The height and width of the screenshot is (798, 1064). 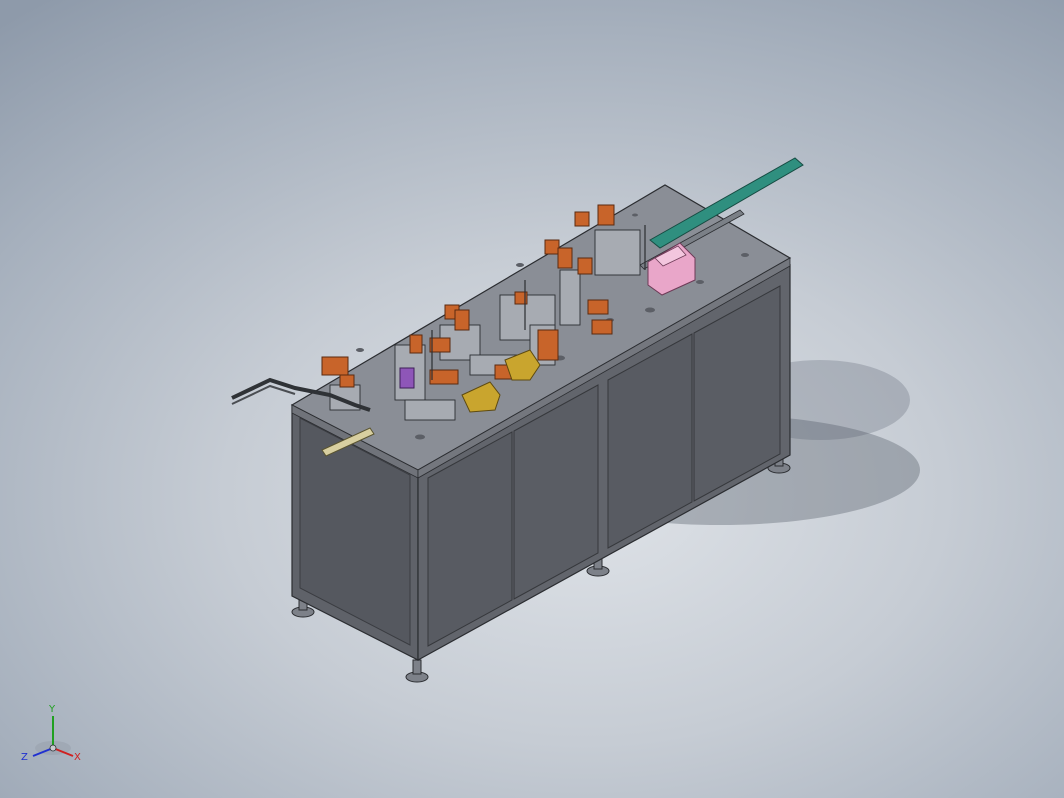 What do you see at coordinates (77, 757) in the screenshot?
I see `triad-x-label: X` at bounding box center [77, 757].